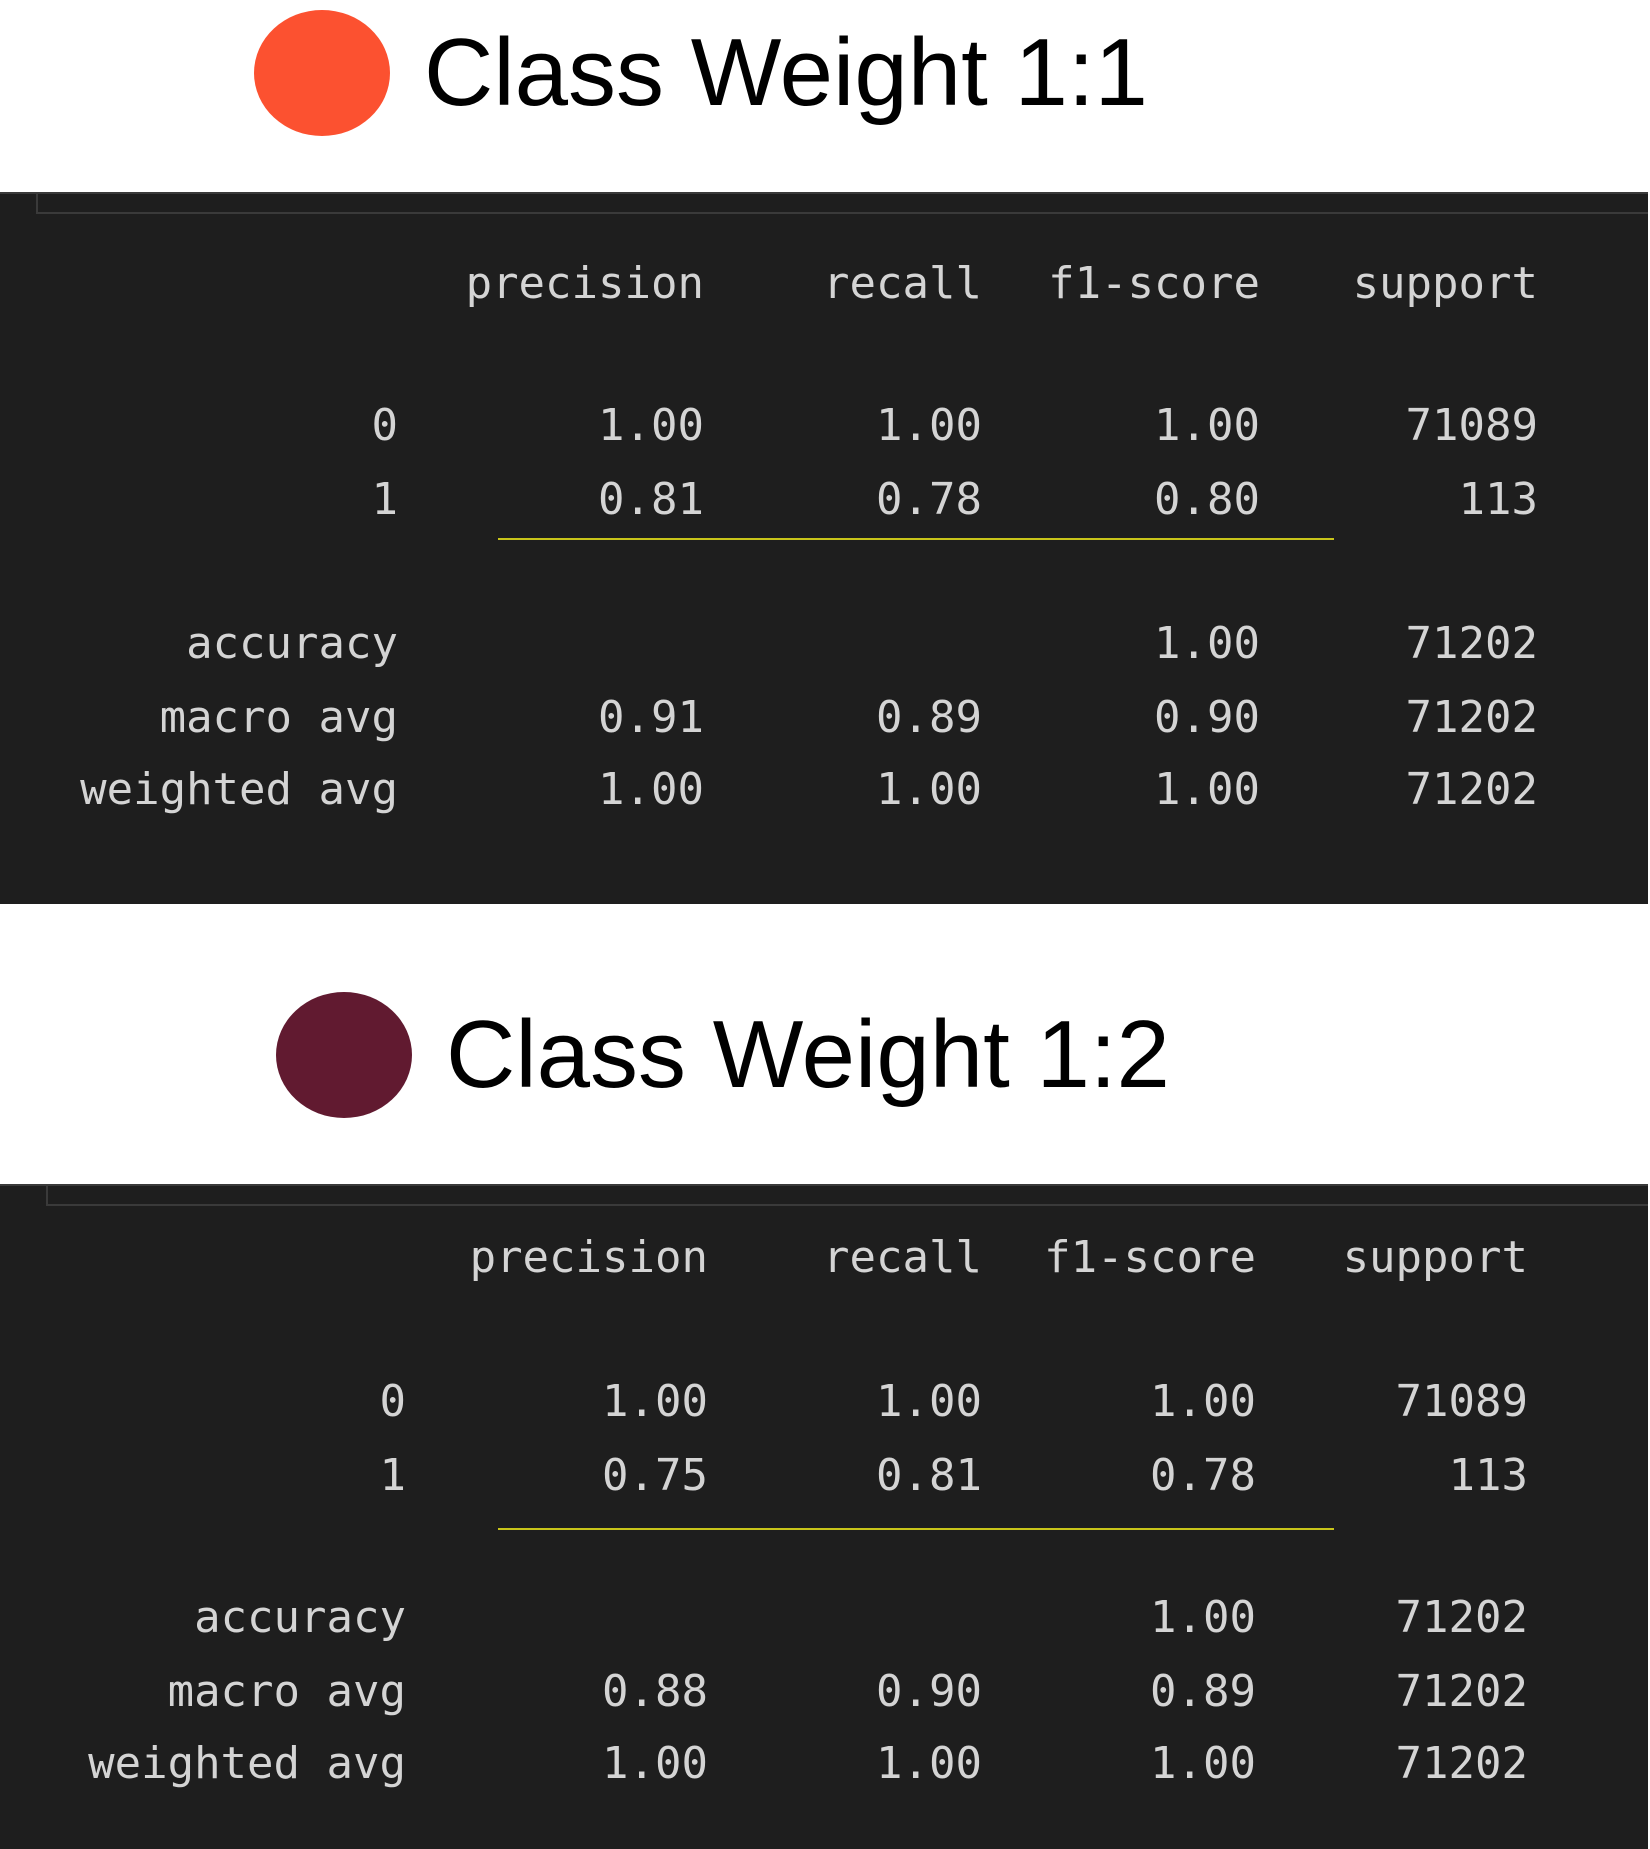  What do you see at coordinates (1203, 1691) in the screenshot?
I see `cell-f1: 0.89` at bounding box center [1203, 1691].